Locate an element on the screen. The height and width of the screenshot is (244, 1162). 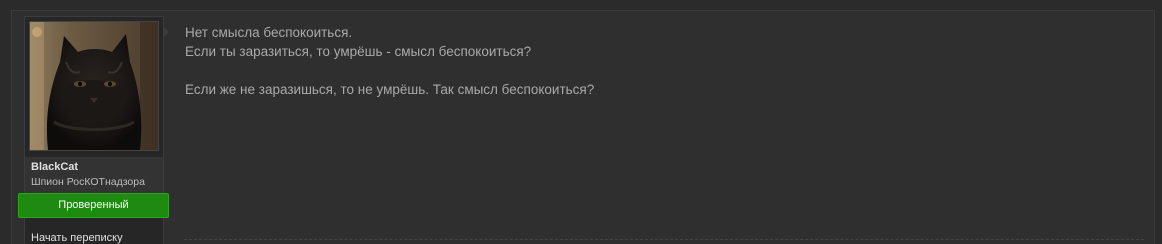
user-title: Шпион РосКОТнадзора is located at coordinates (88, 182).